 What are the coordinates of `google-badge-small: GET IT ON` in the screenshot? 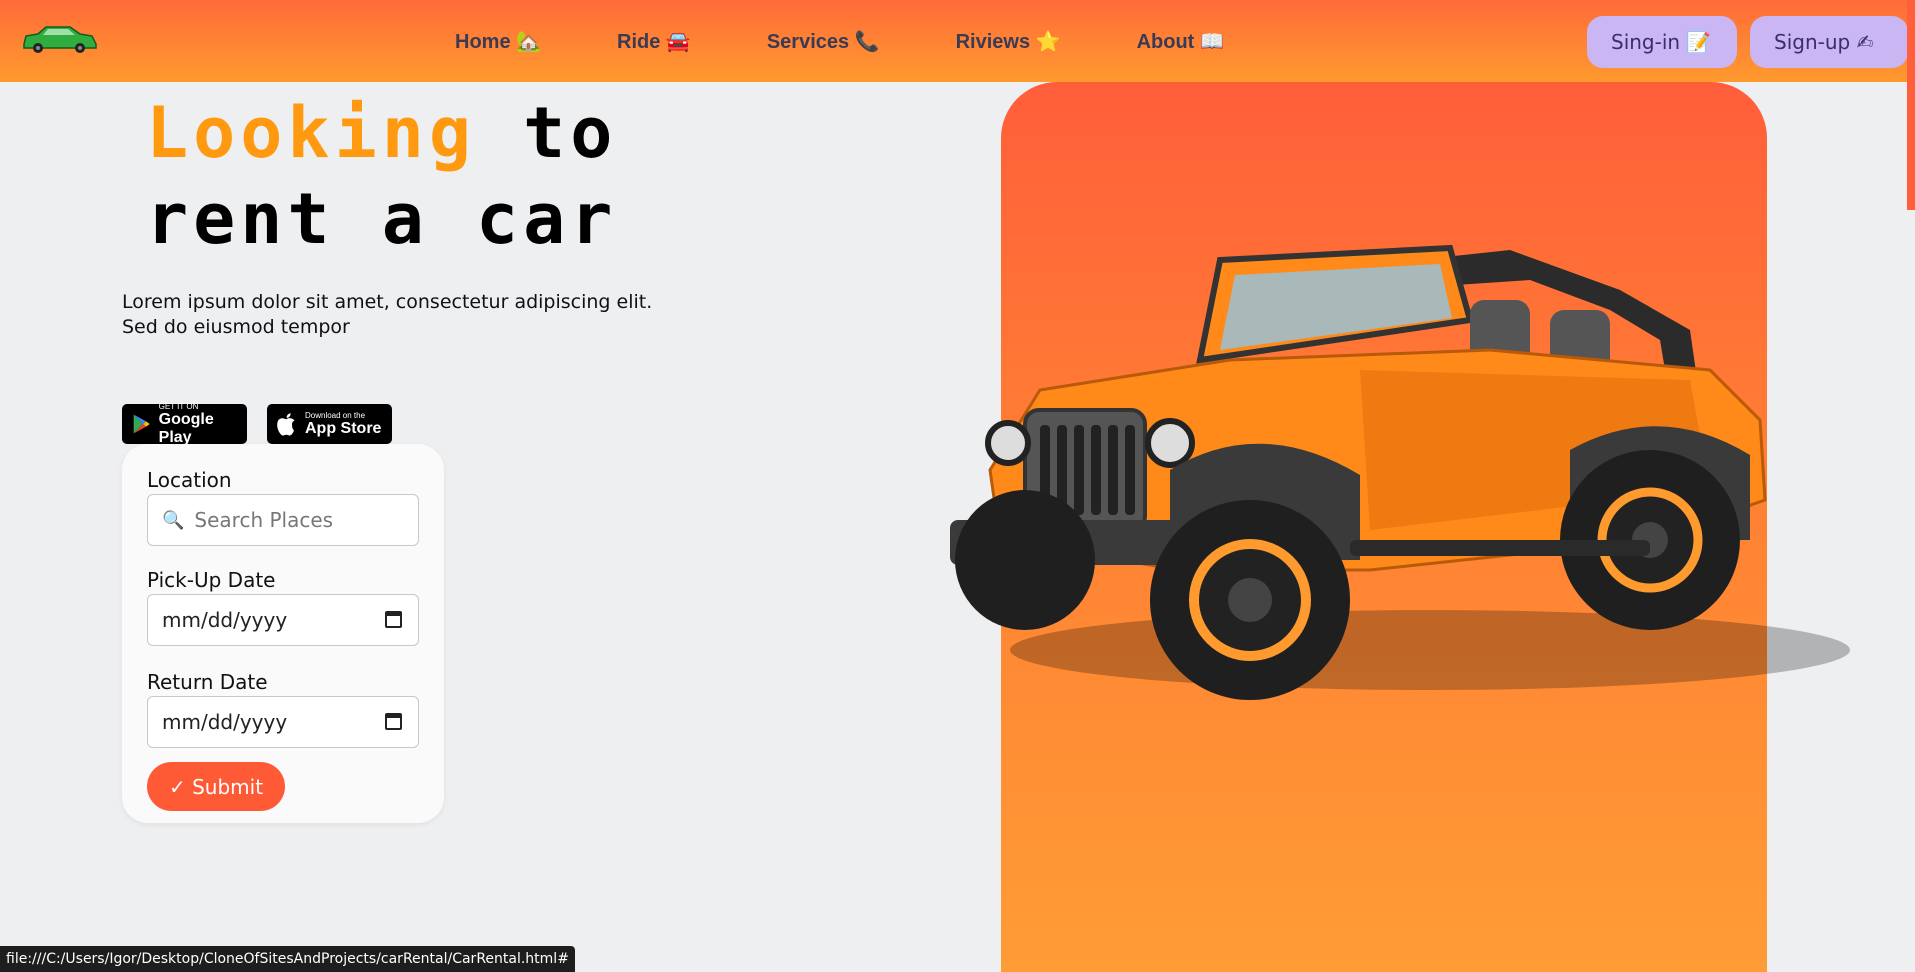 It's located at (178, 406).